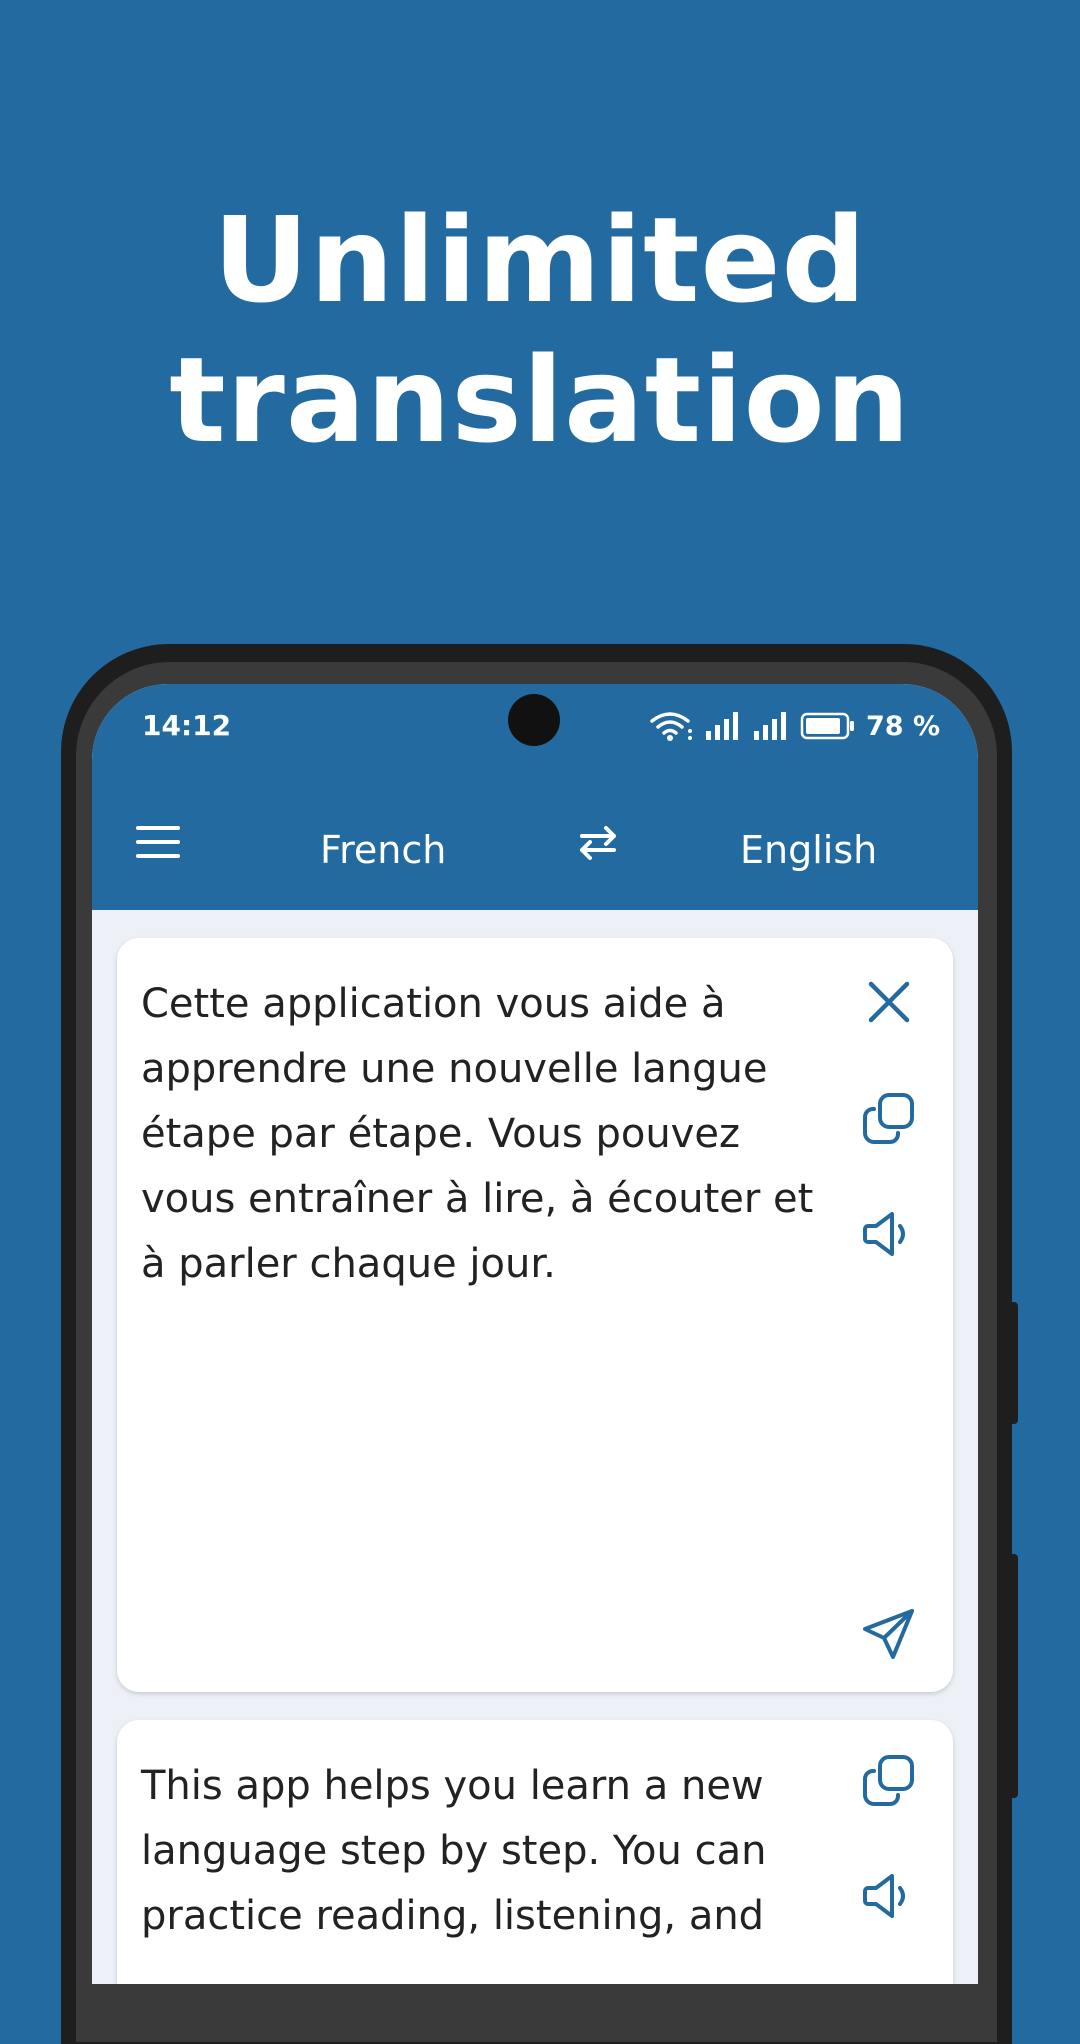  What do you see at coordinates (534, 720) in the screenshot?
I see `front-camera` at bounding box center [534, 720].